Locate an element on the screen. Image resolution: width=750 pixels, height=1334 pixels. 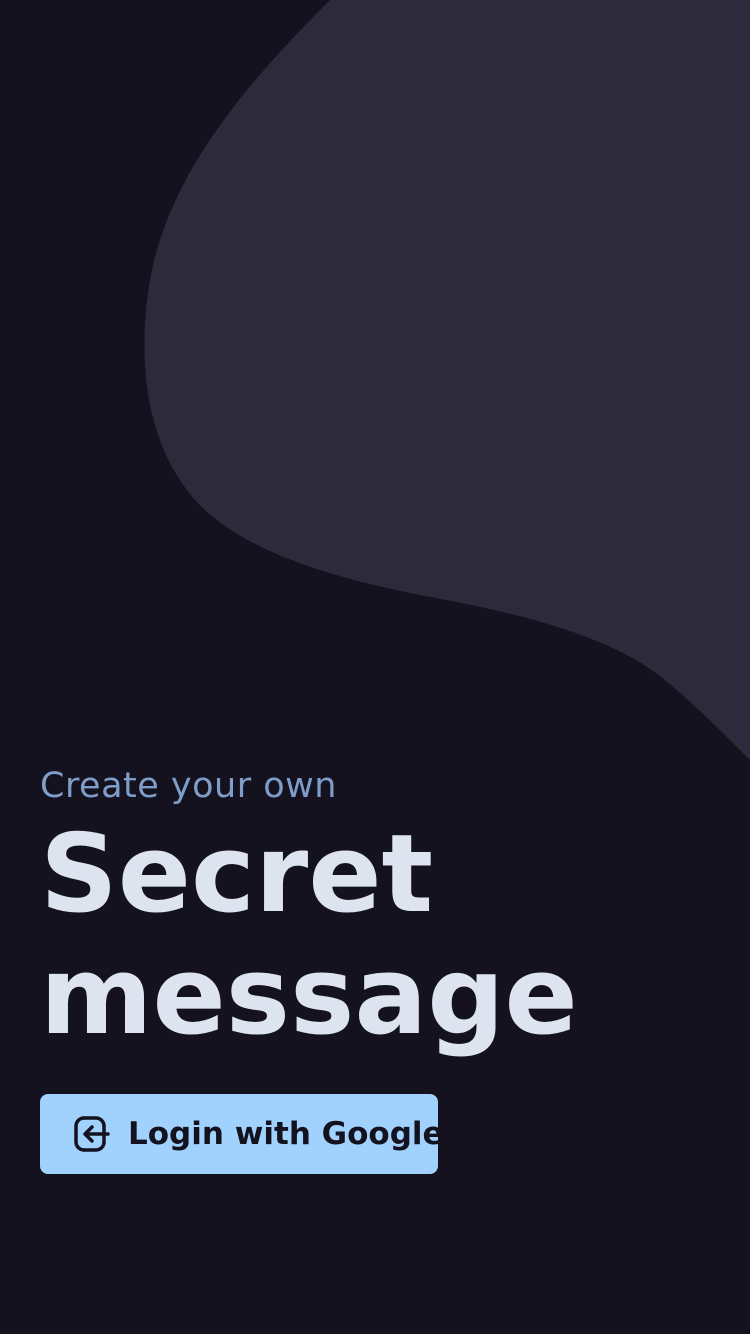
headline-line-1: Secret is located at coordinates (237, 874).